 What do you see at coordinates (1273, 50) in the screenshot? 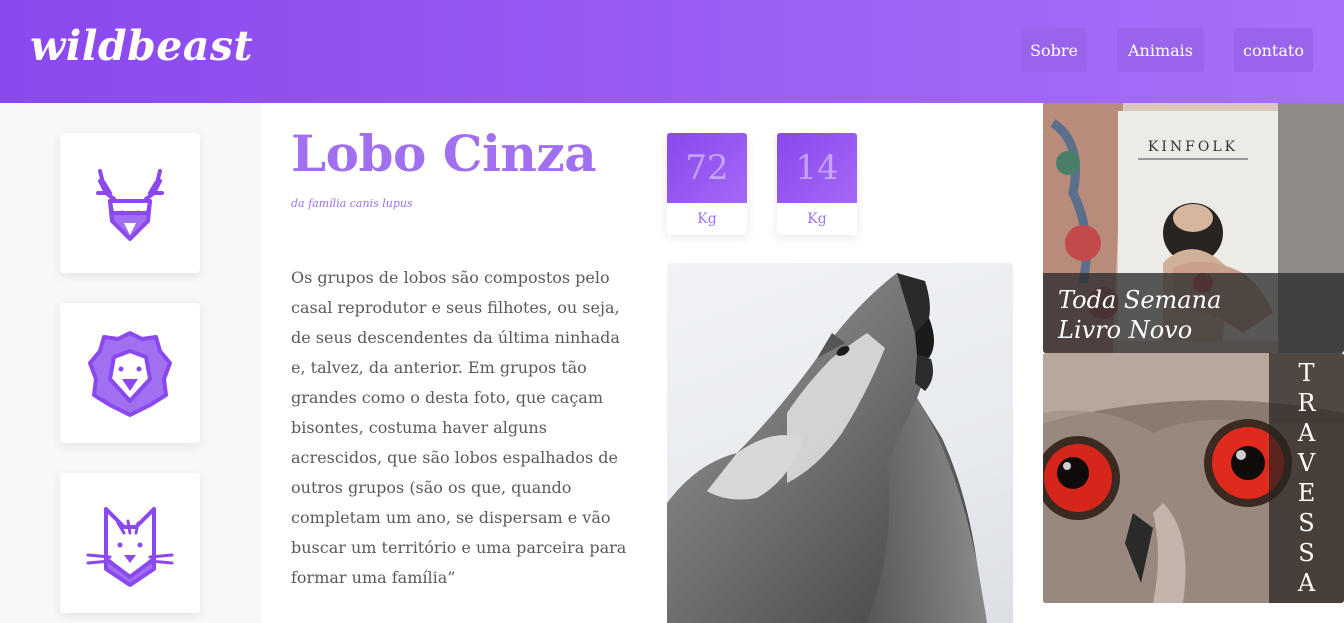
I see `nav-contato-button: contato` at bounding box center [1273, 50].